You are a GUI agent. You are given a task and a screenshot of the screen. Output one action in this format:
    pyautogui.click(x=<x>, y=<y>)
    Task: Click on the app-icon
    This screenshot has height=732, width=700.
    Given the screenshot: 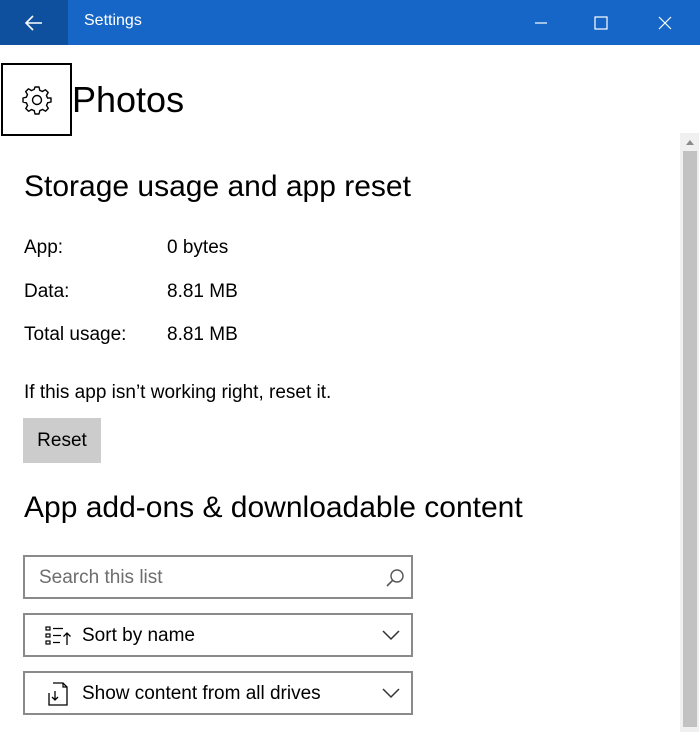 What is the action you would take?
    pyautogui.click(x=36, y=99)
    